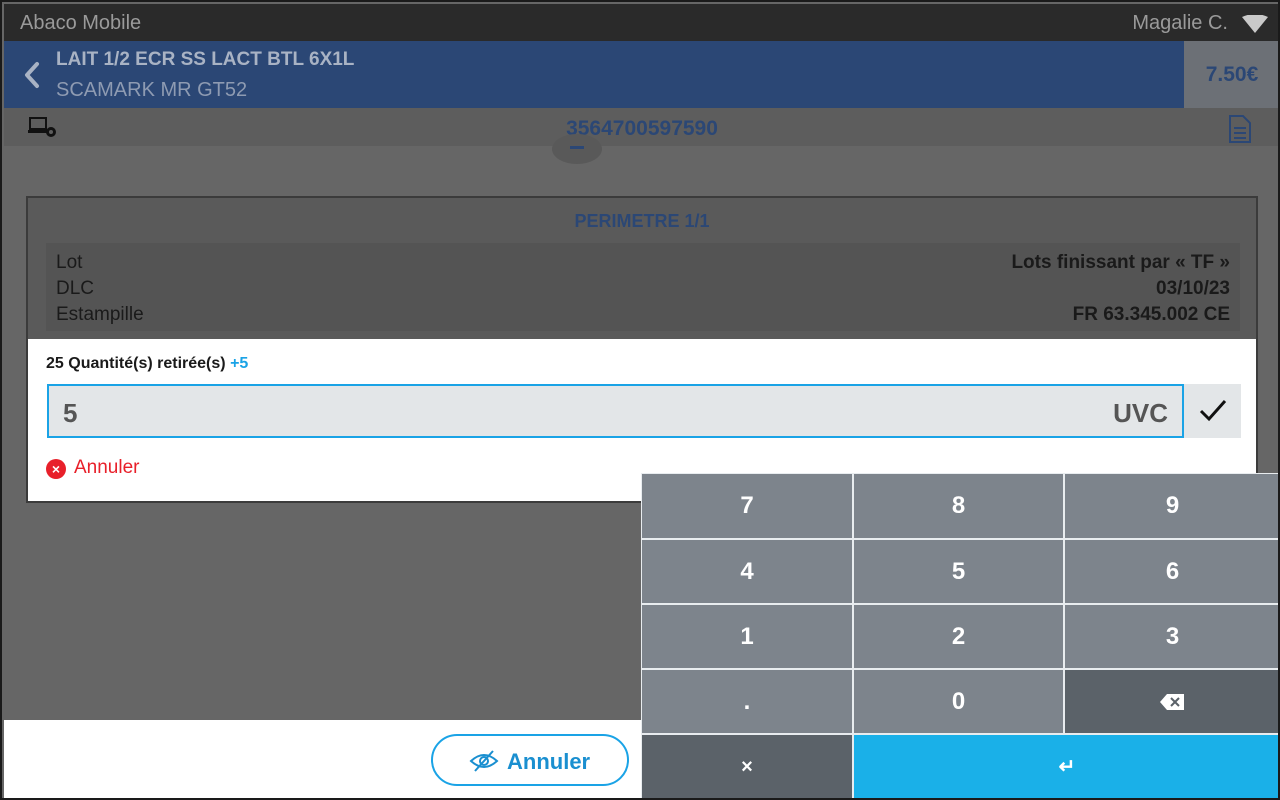 The image size is (1280, 800). I want to click on chevron-left-icon, so click(32, 75).